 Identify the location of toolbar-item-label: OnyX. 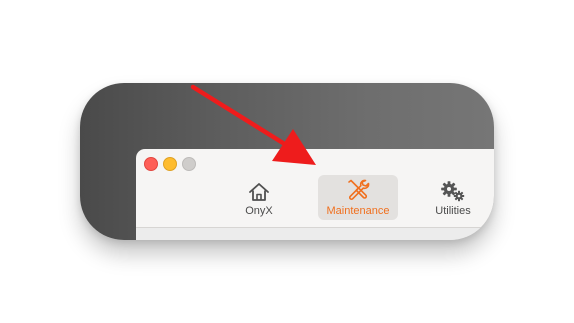
(259, 211).